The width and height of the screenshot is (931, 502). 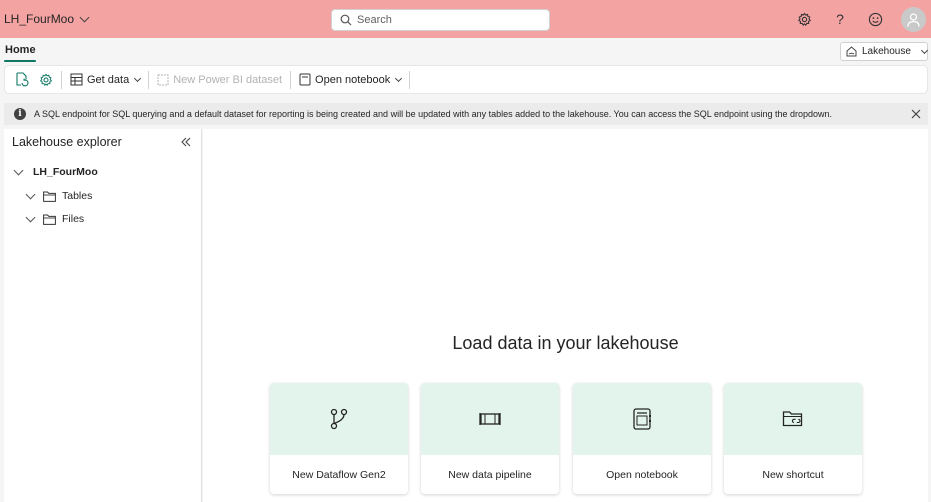 I want to click on get-data-button: Get data, so click(x=105, y=80).